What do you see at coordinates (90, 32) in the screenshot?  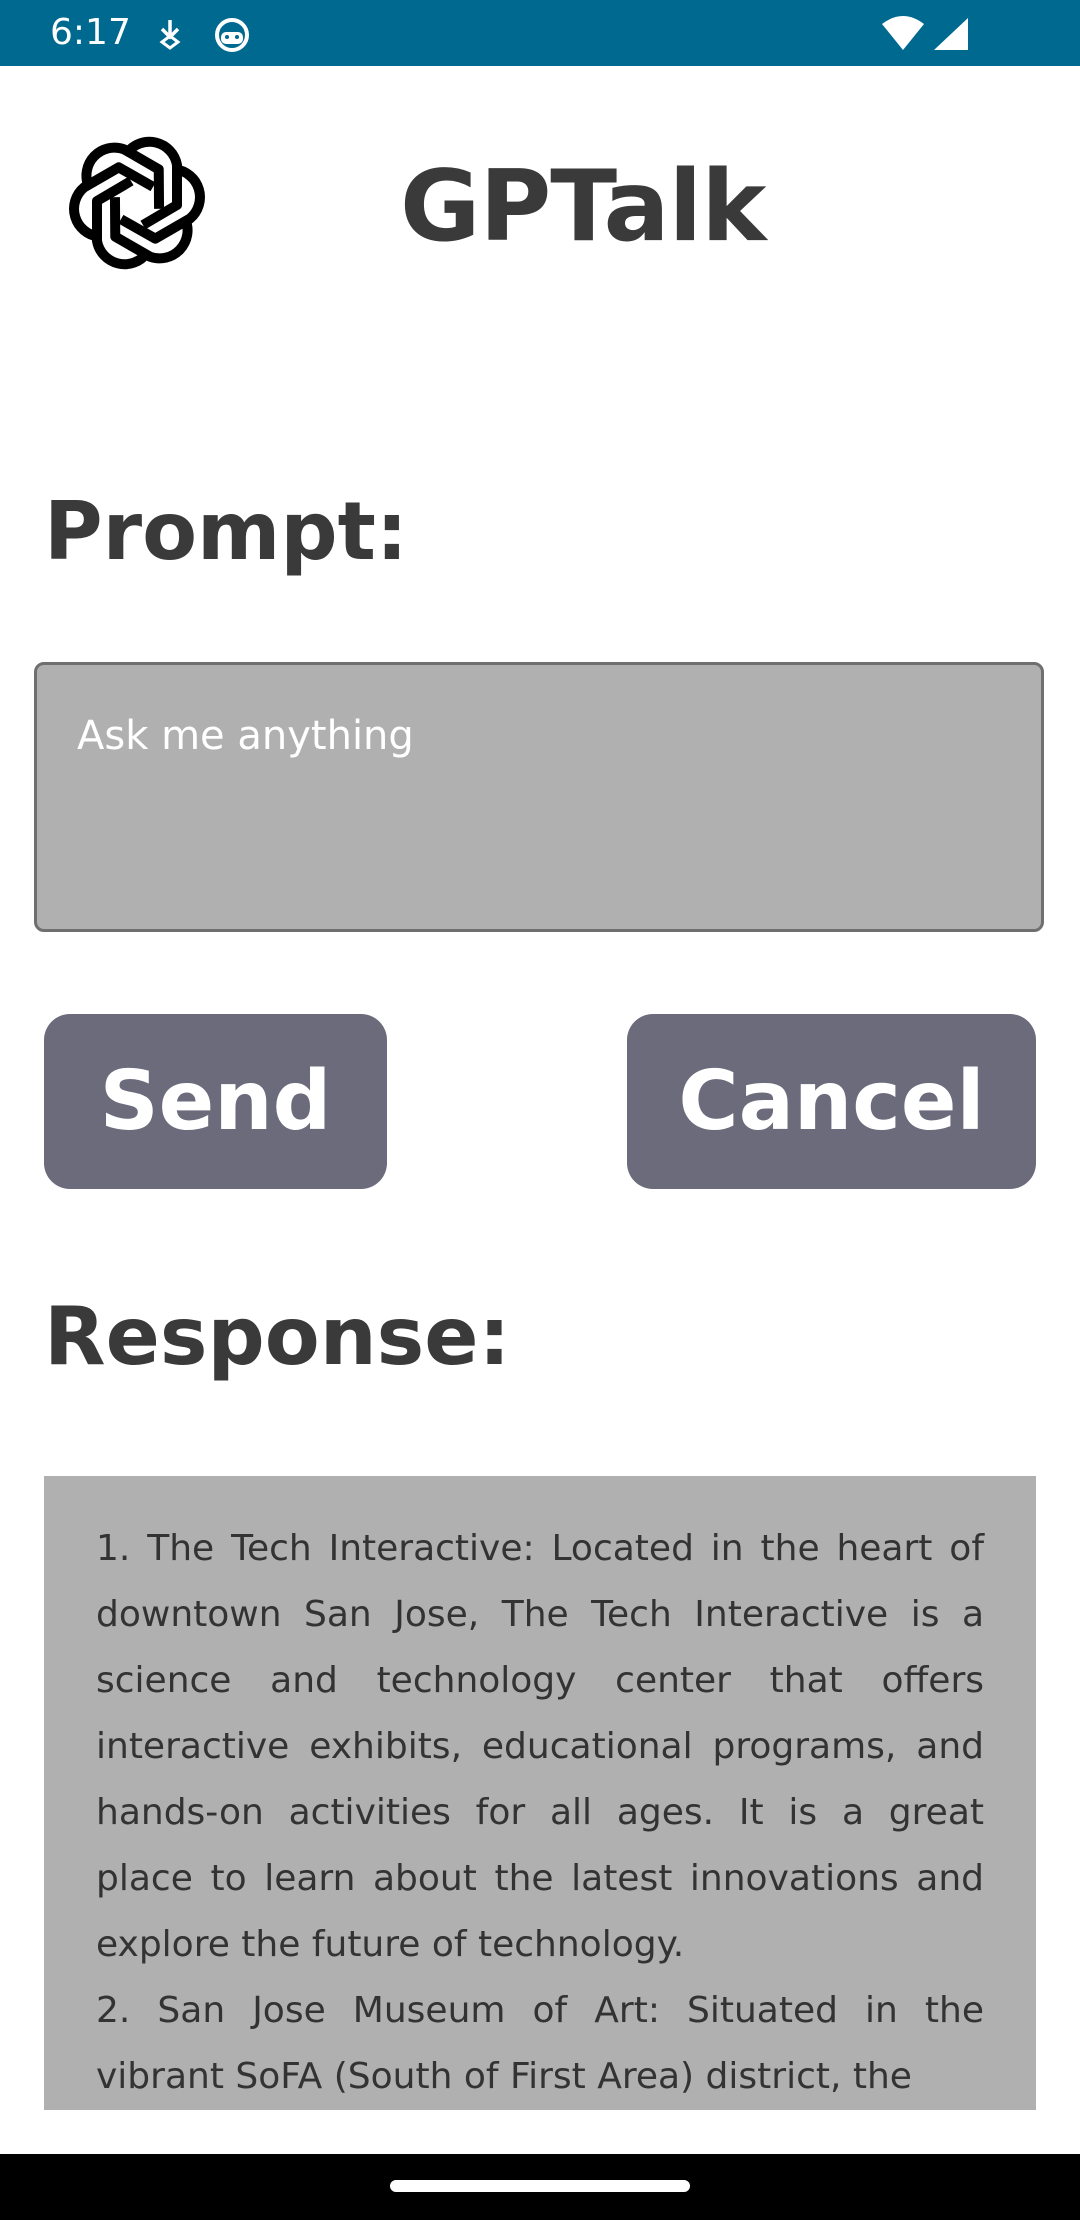 I see `status-time: 6:17` at bounding box center [90, 32].